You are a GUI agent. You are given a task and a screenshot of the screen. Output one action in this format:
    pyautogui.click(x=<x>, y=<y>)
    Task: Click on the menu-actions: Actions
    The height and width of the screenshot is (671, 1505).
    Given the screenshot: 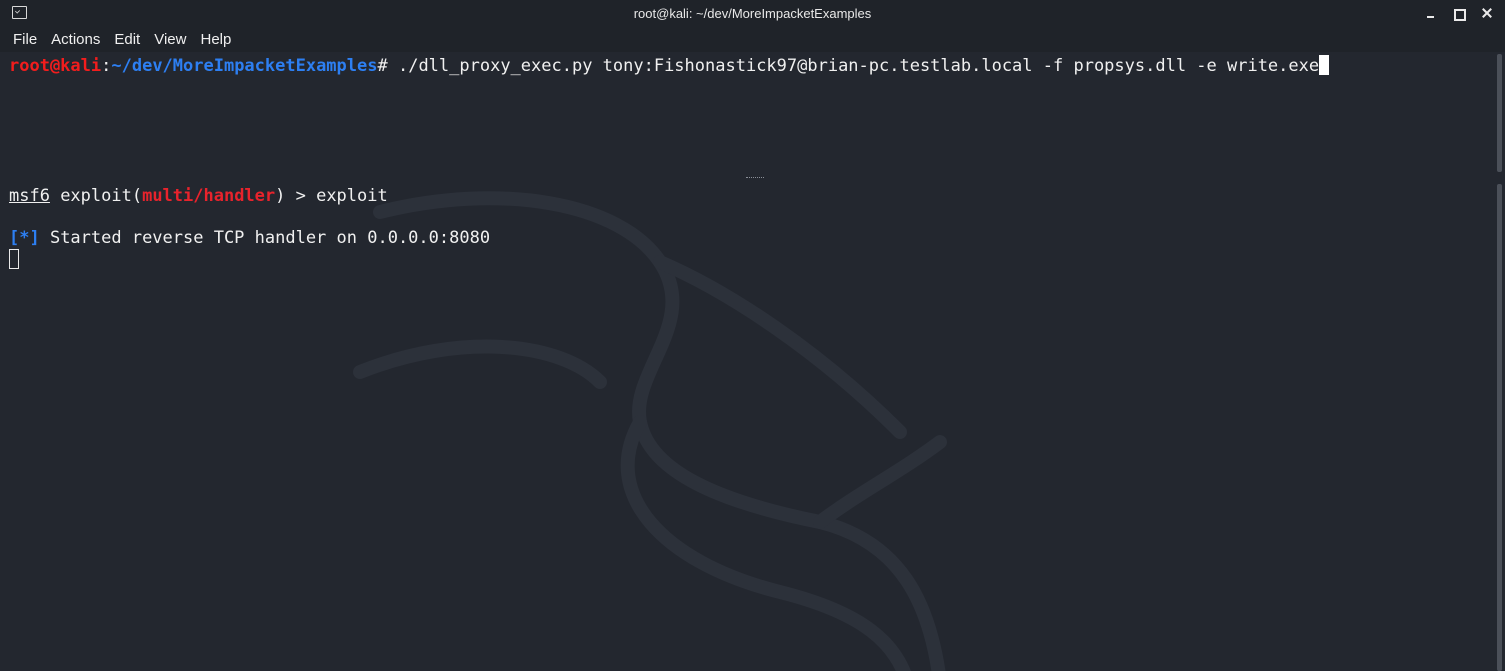 What is the action you would take?
    pyautogui.click(x=75, y=39)
    